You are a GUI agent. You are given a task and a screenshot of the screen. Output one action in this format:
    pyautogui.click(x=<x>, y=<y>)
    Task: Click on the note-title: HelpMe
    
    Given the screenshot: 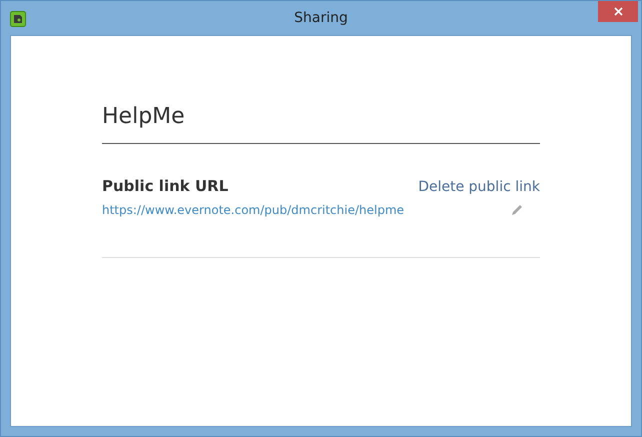 What is the action you would take?
    pyautogui.click(x=321, y=124)
    